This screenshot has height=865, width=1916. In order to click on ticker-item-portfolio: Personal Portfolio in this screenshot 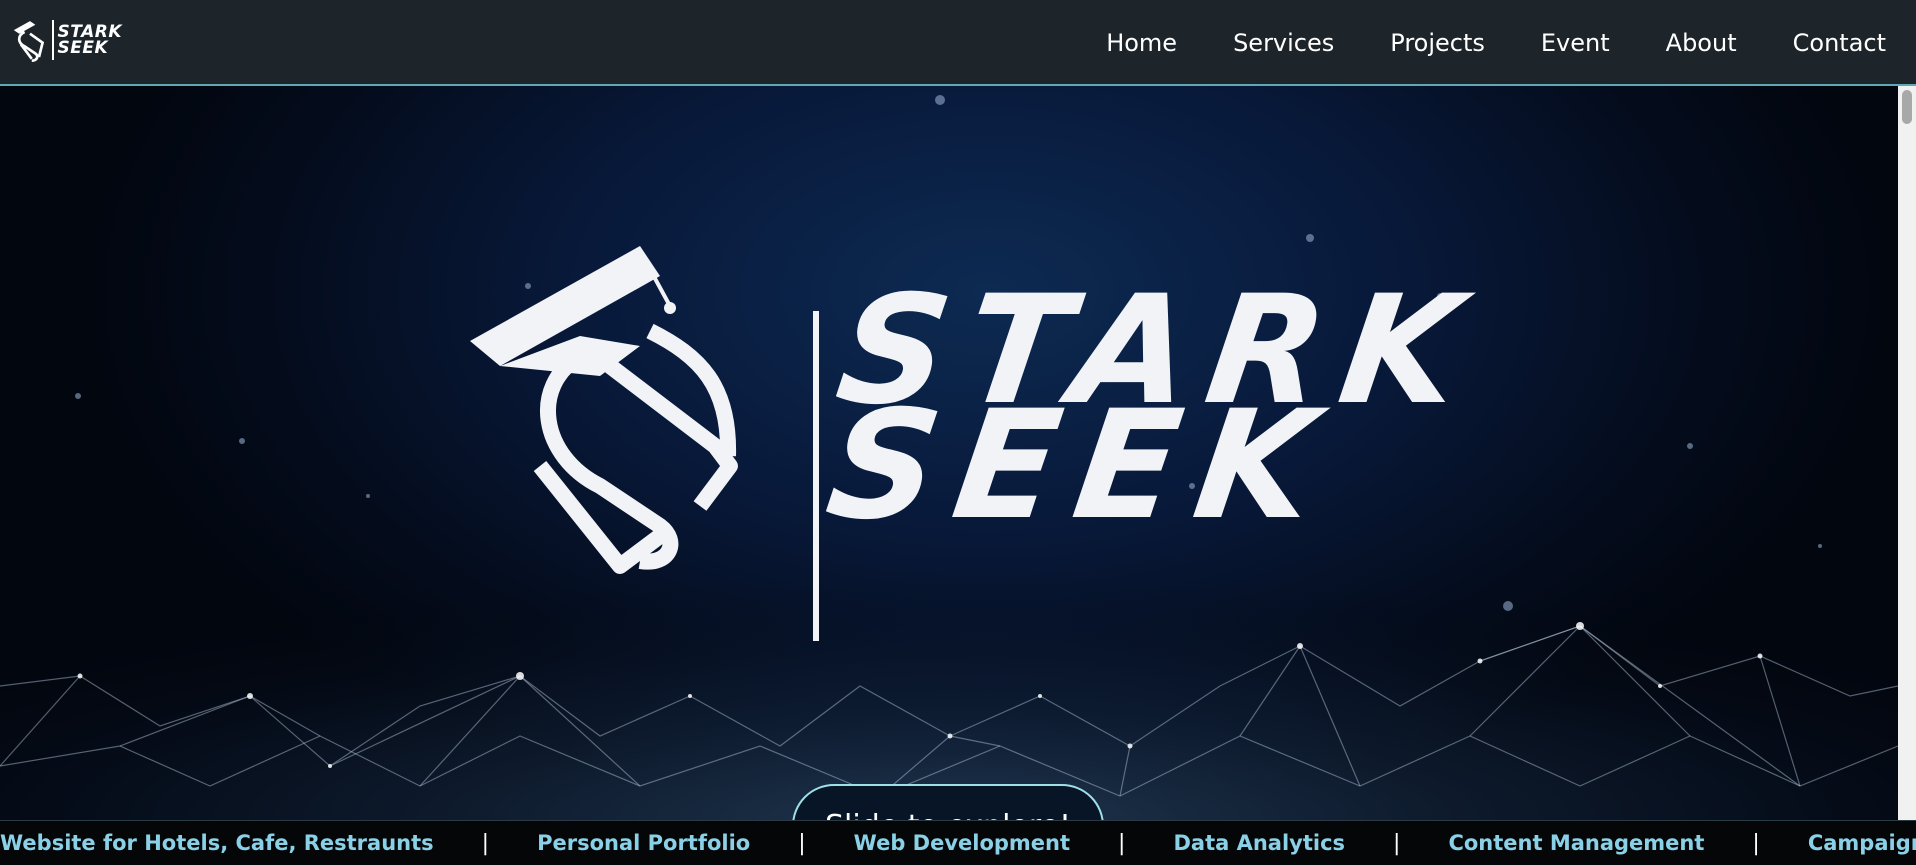, I will do `click(644, 843)`.